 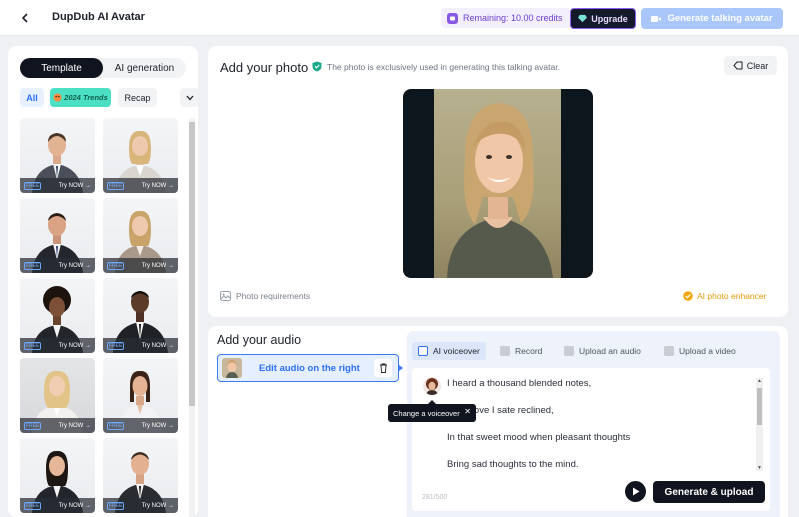 I want to click on tab-ai-voiceover: AI voiceover, so click(x=449, y=351).